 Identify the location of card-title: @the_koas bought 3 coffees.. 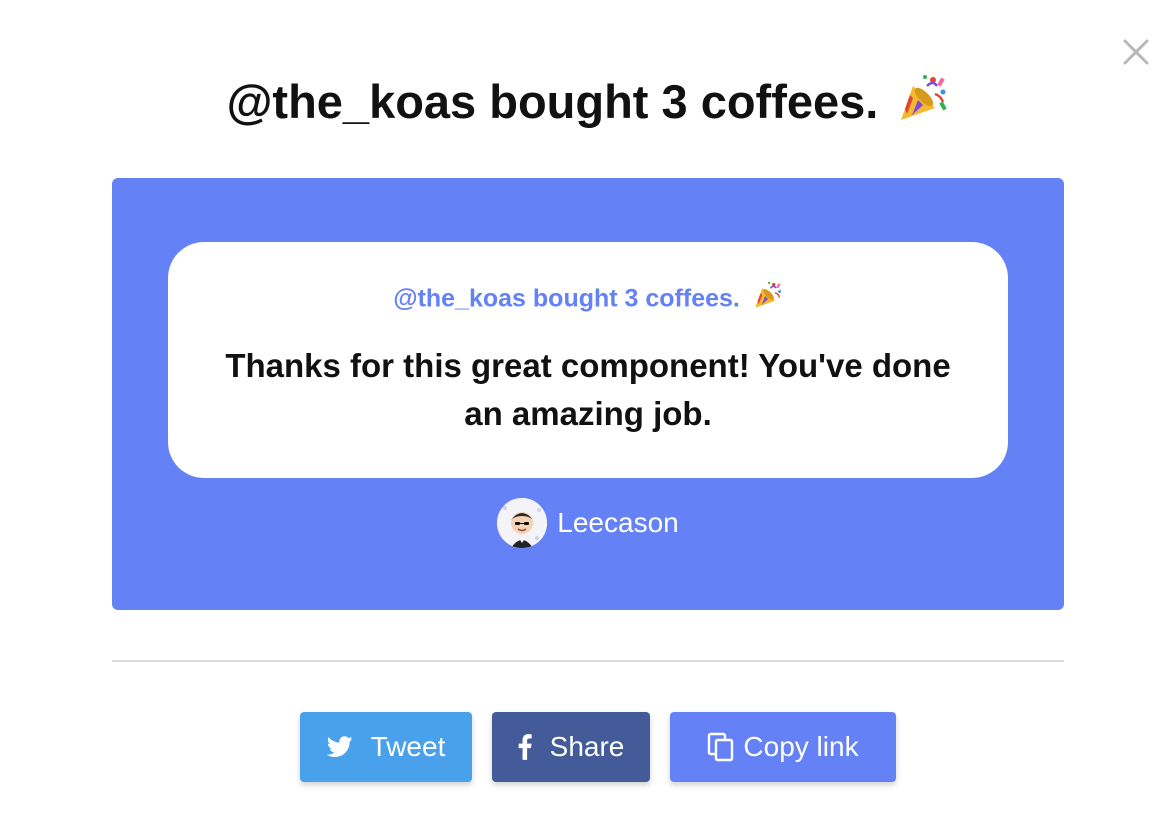
(588, 300).